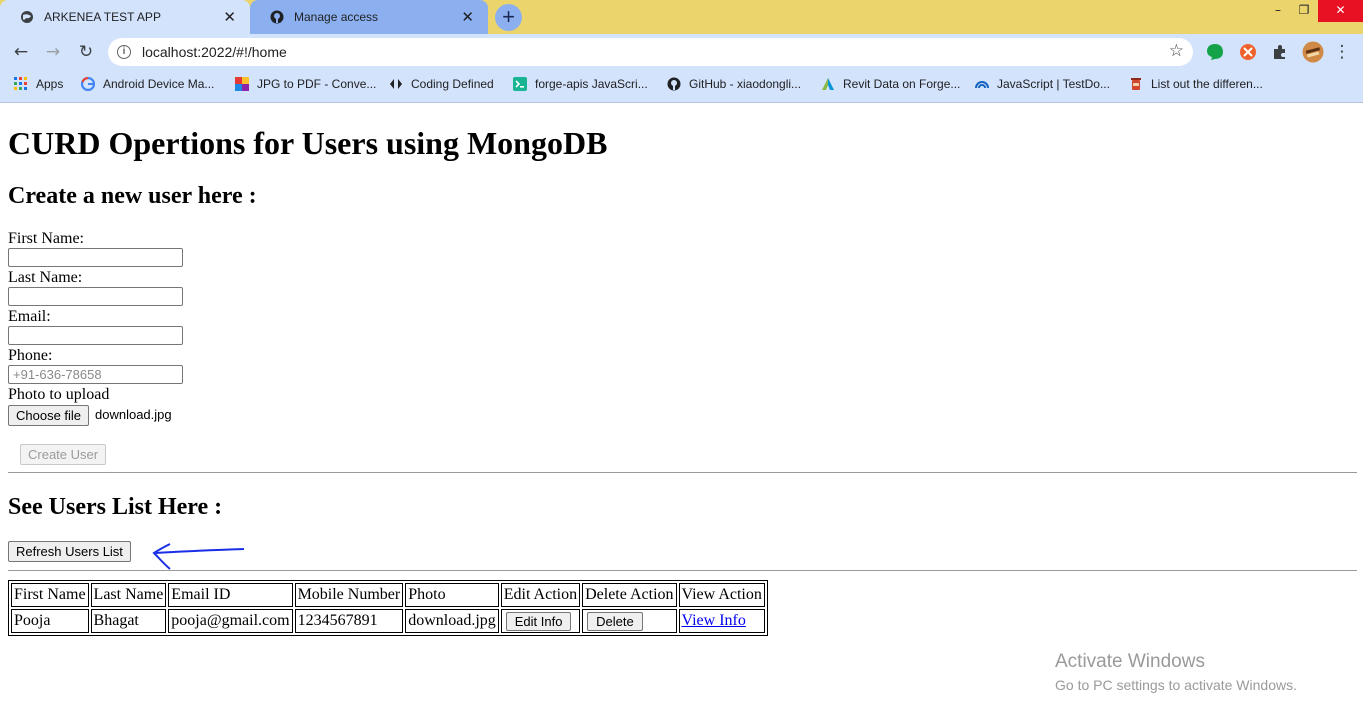 The width and height of the screenshot is (1363, 728). What do you see at coordinates (95, 296) in the screenshot?
I see `last-name-input` at bounding box center [95, 296].